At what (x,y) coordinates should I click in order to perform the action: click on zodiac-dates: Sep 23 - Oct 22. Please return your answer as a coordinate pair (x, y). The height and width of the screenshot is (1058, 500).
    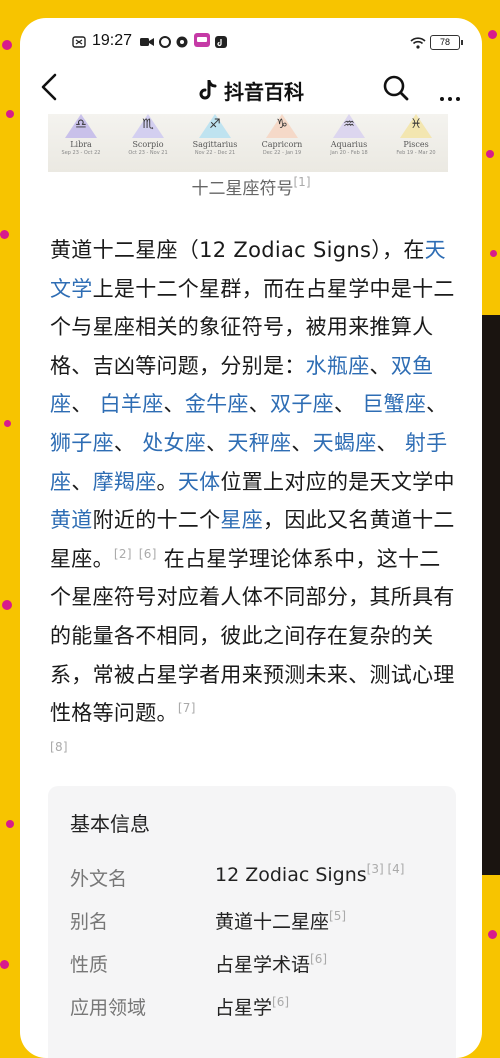
    Looking at the image, I should click on (81, 153).